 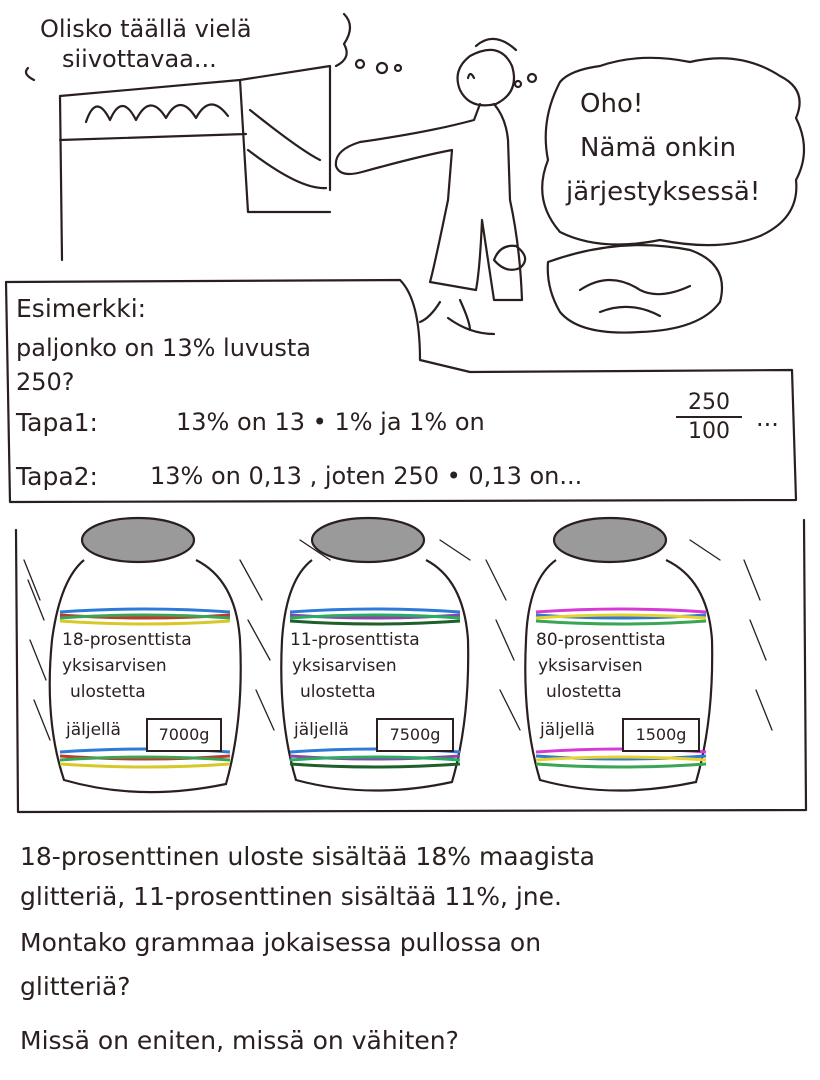 What do you see at coordinates (127, 640) in the screenshot?
I see `jar-line-1: 18-prosenttista` at bounding box center [127, 640].